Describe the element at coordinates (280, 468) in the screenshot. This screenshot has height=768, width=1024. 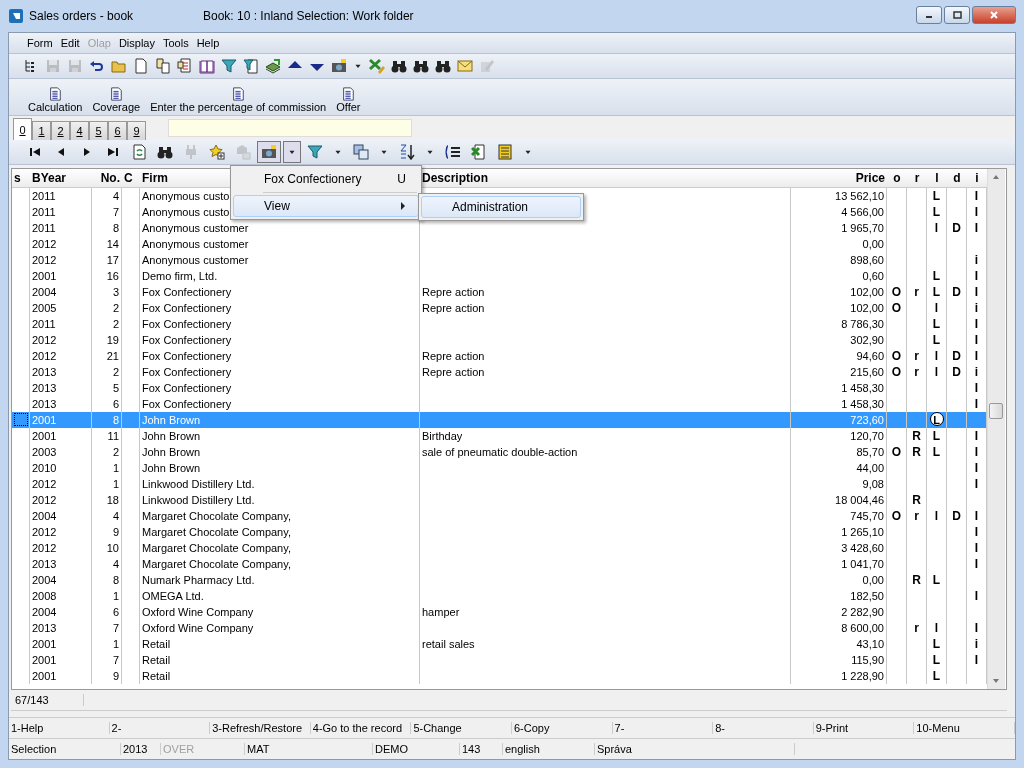
I see `table-cell: John Brown` at that location.